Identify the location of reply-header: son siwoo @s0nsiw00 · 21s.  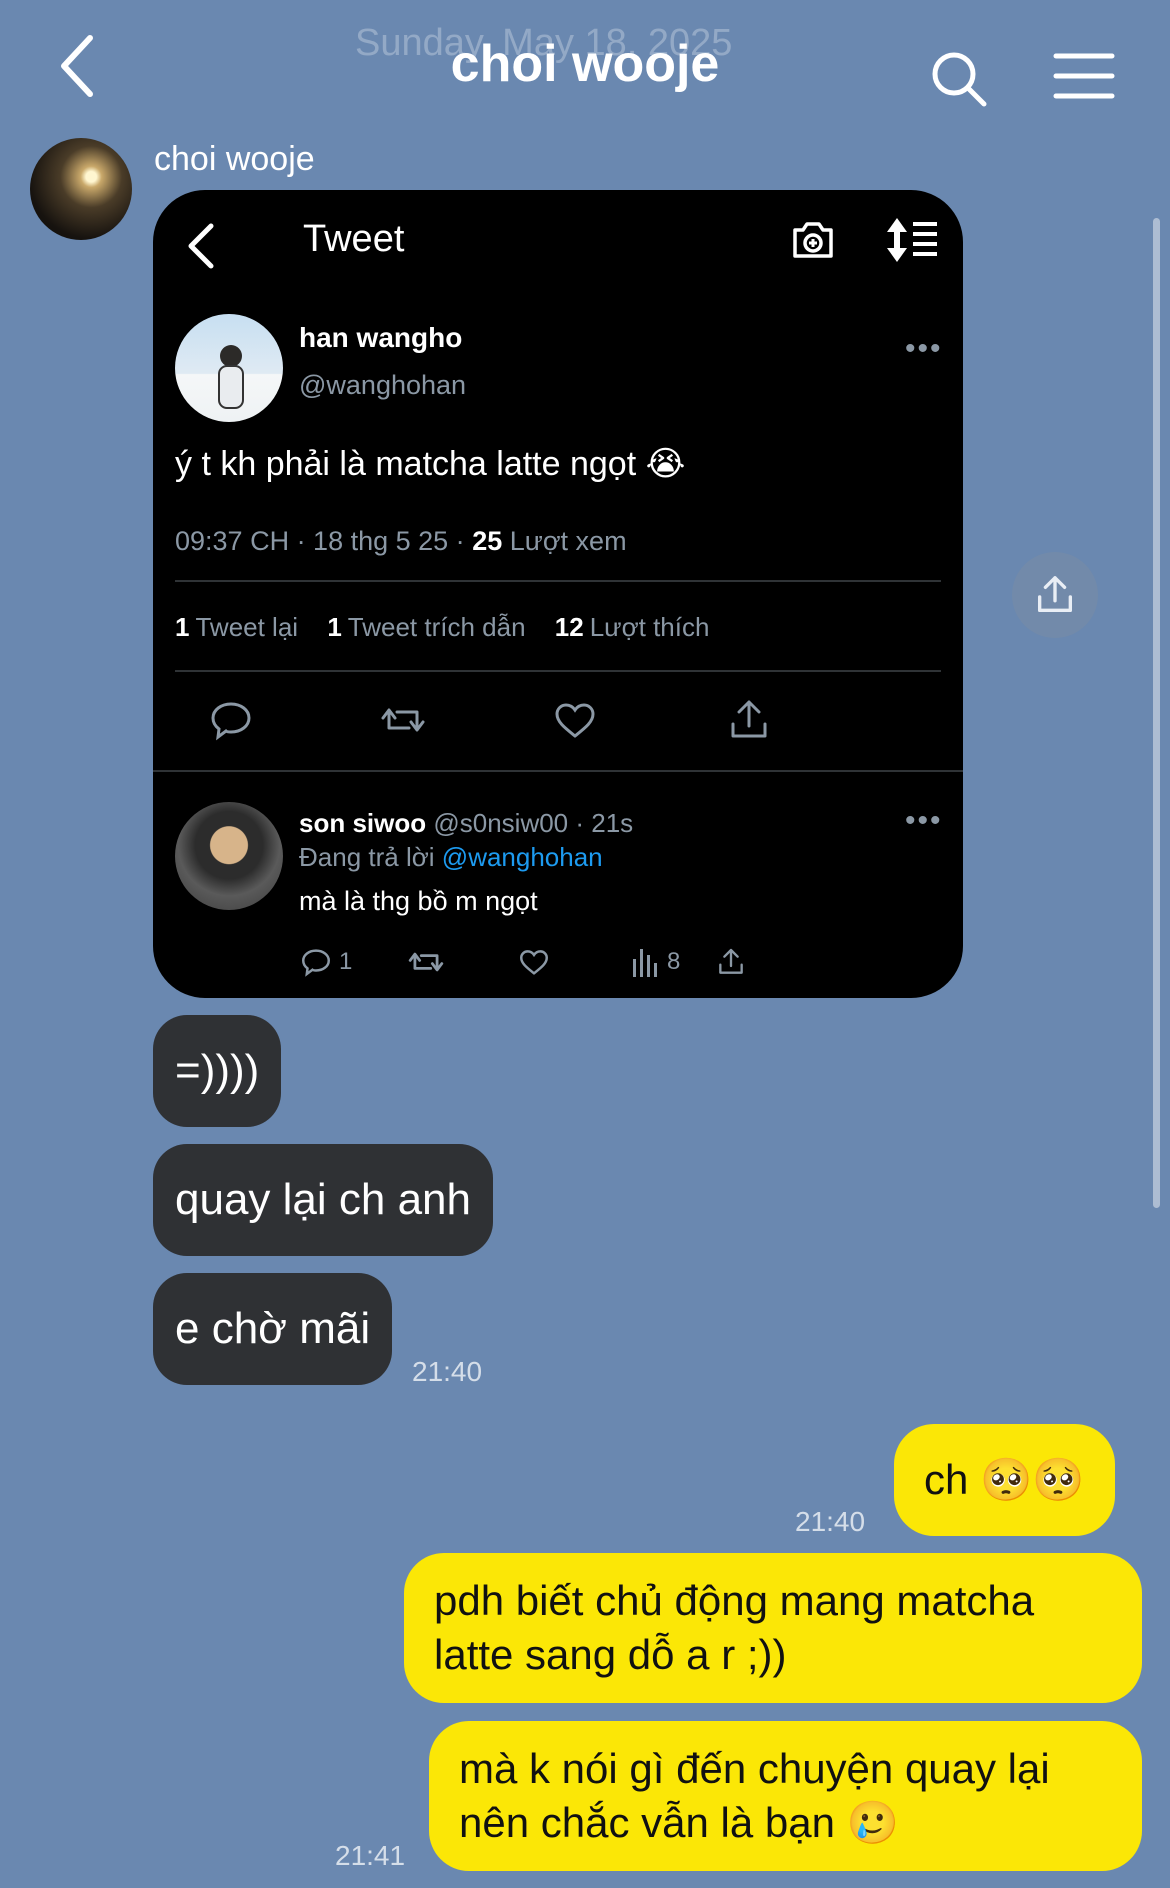
(466, 823).